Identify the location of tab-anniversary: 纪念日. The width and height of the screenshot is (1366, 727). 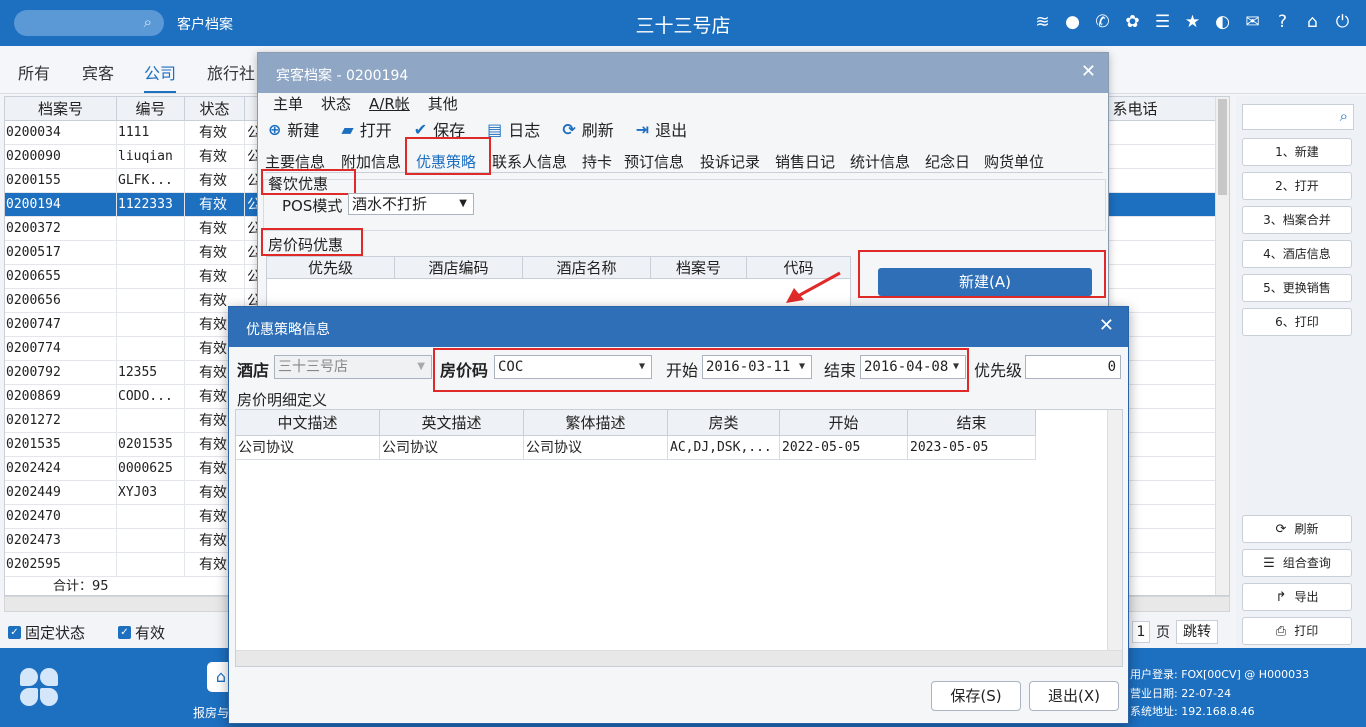
(947, 161).